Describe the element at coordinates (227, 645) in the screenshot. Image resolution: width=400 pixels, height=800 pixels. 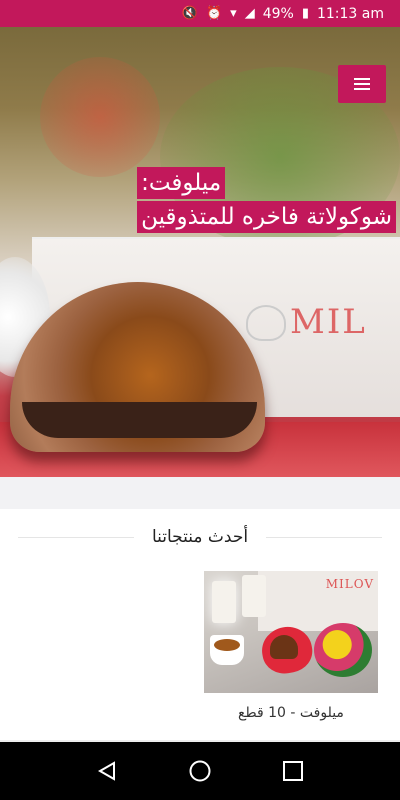
I see `tea` at that location.